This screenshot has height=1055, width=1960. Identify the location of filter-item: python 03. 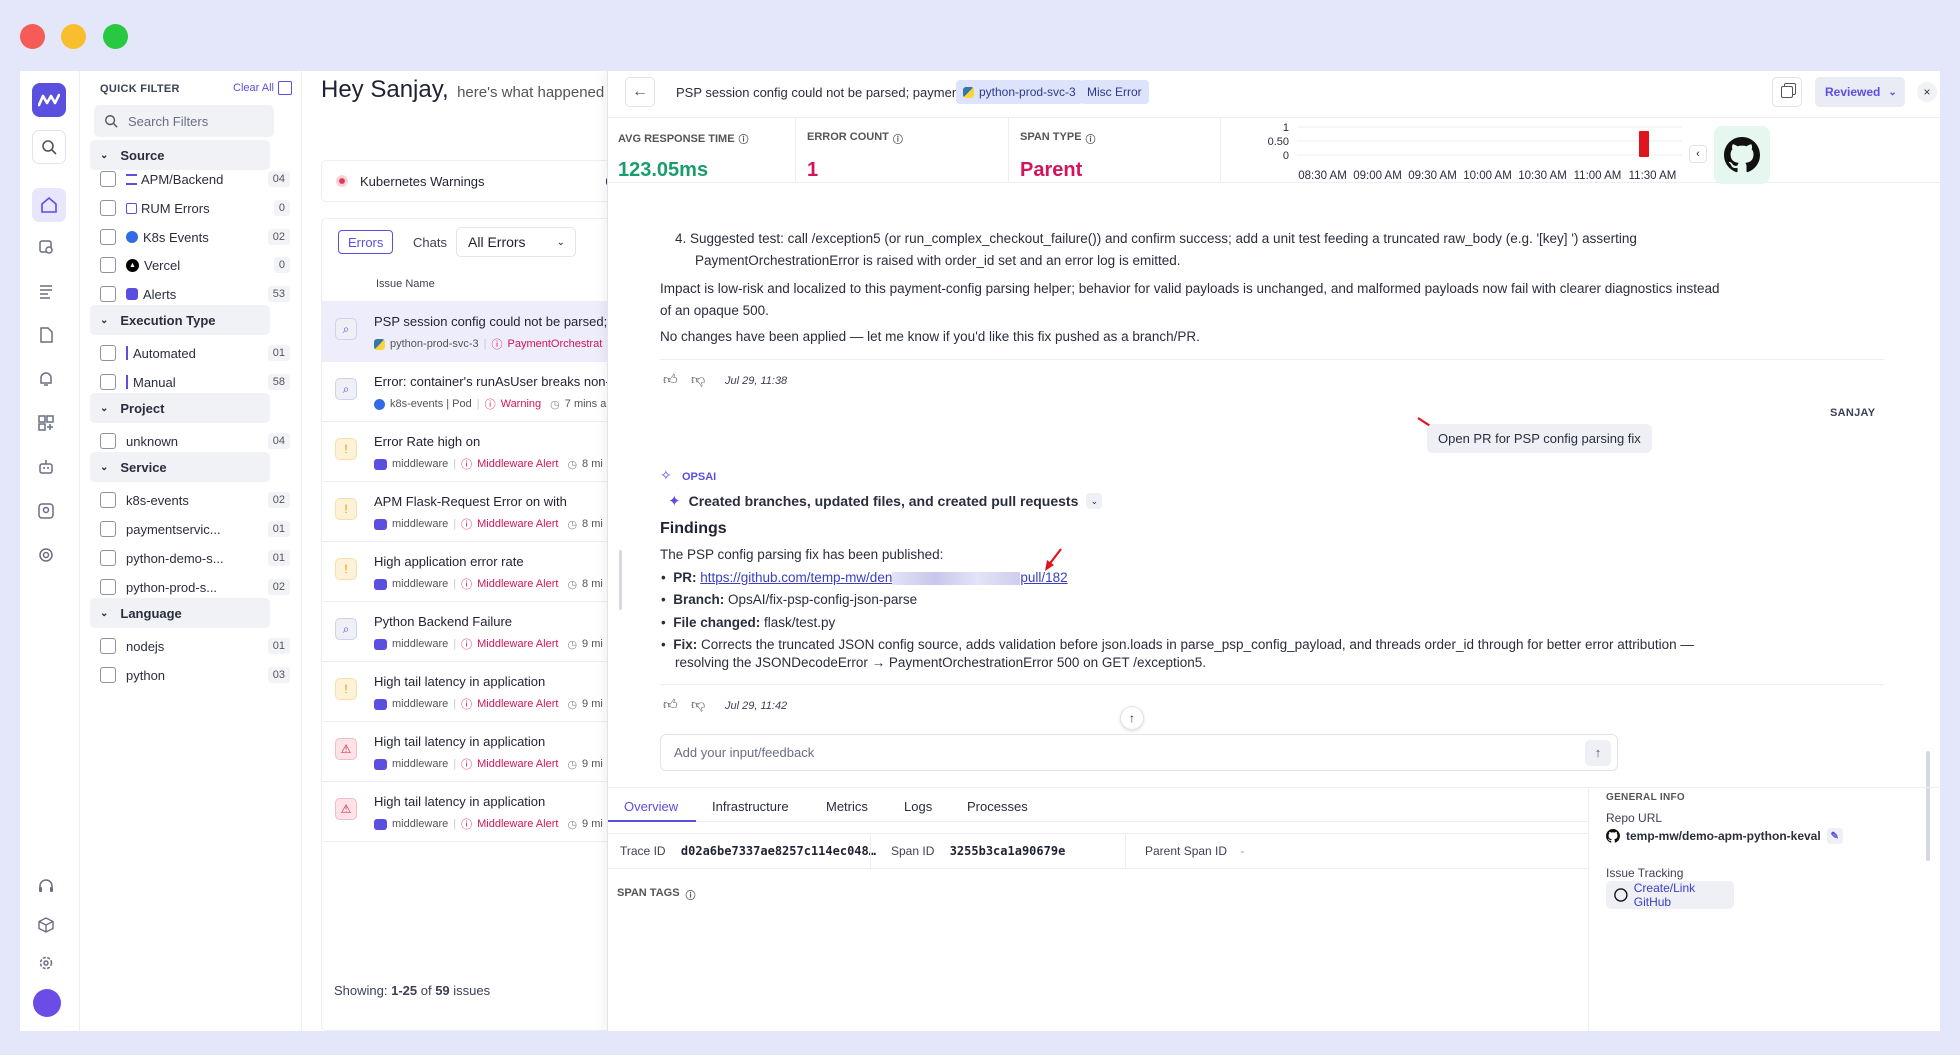
(195, 675).